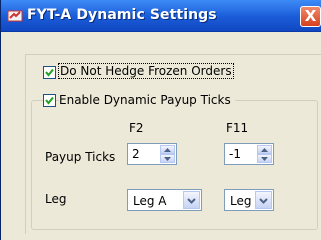  What do you see at coordinates (147, 100) in the screenshot?
I see `enable-dynamic-label: Enable Dynamic Payup Ticks` at bounding box center [147, 100].